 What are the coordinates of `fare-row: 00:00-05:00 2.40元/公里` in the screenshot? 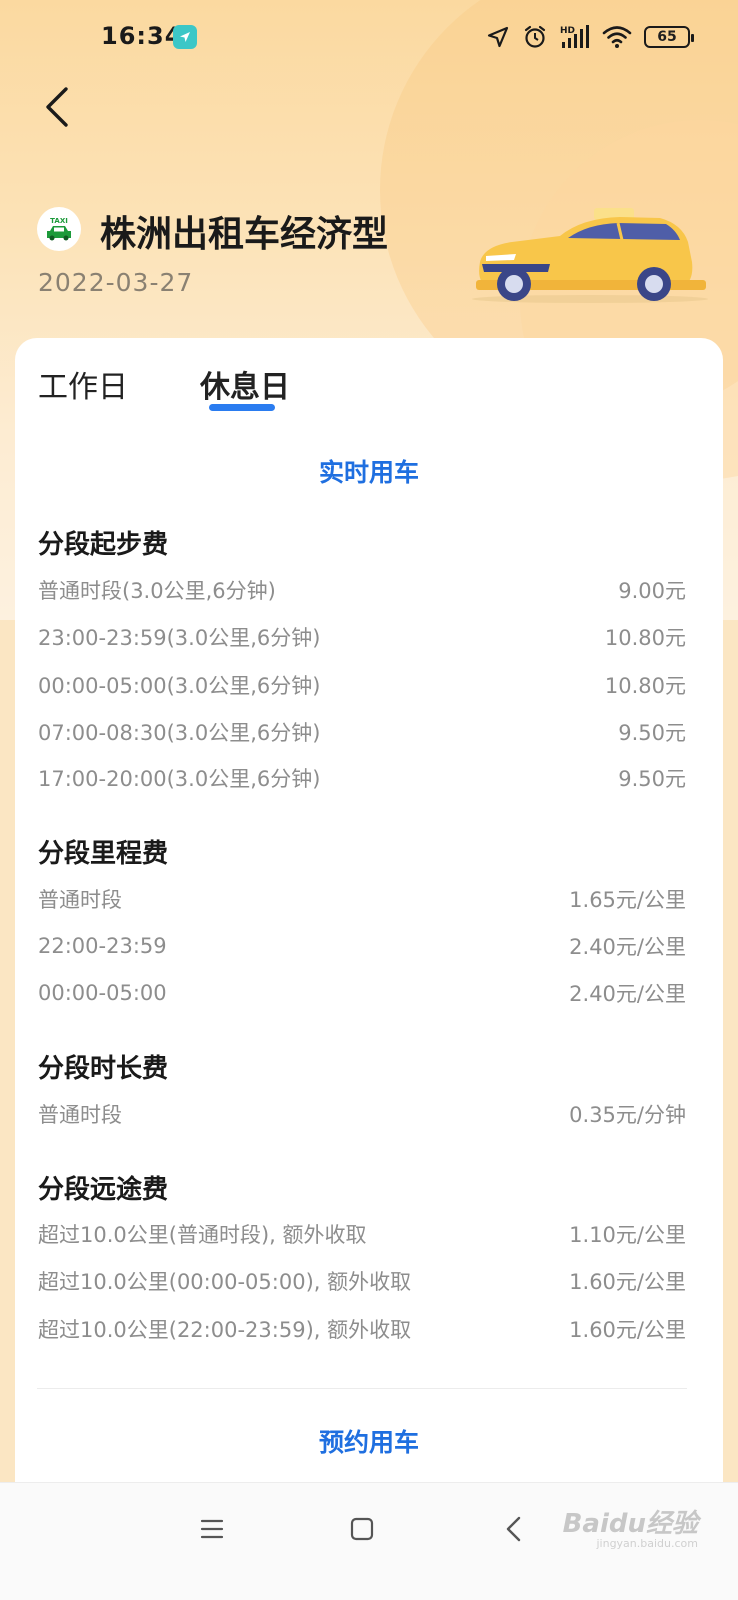 It's located at (362, 993).